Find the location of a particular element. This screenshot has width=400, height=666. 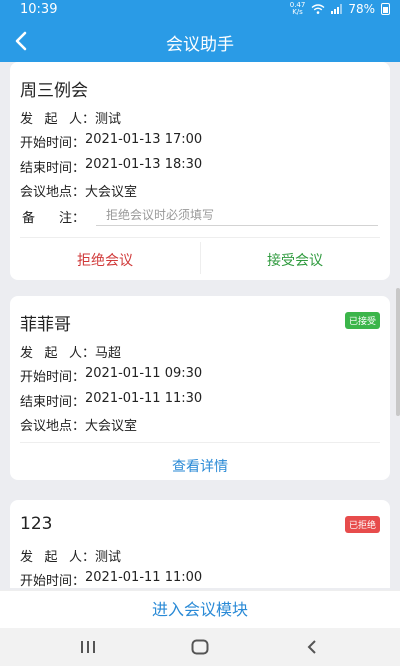

view-details-button: 查看详情 is located at coordinates (200, 466).